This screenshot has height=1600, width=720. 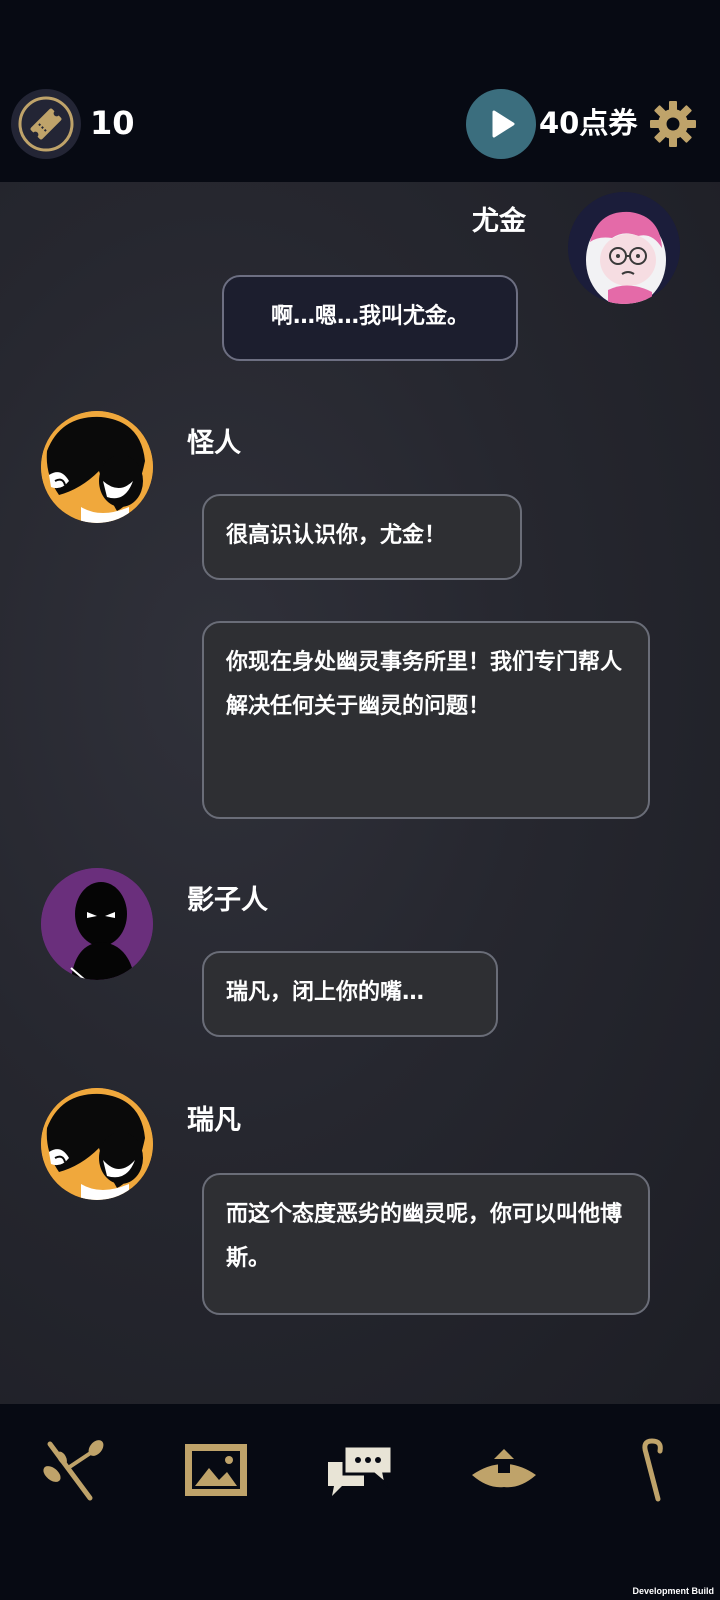 I want to click on hat-icon, so click(x=504, y=1468).